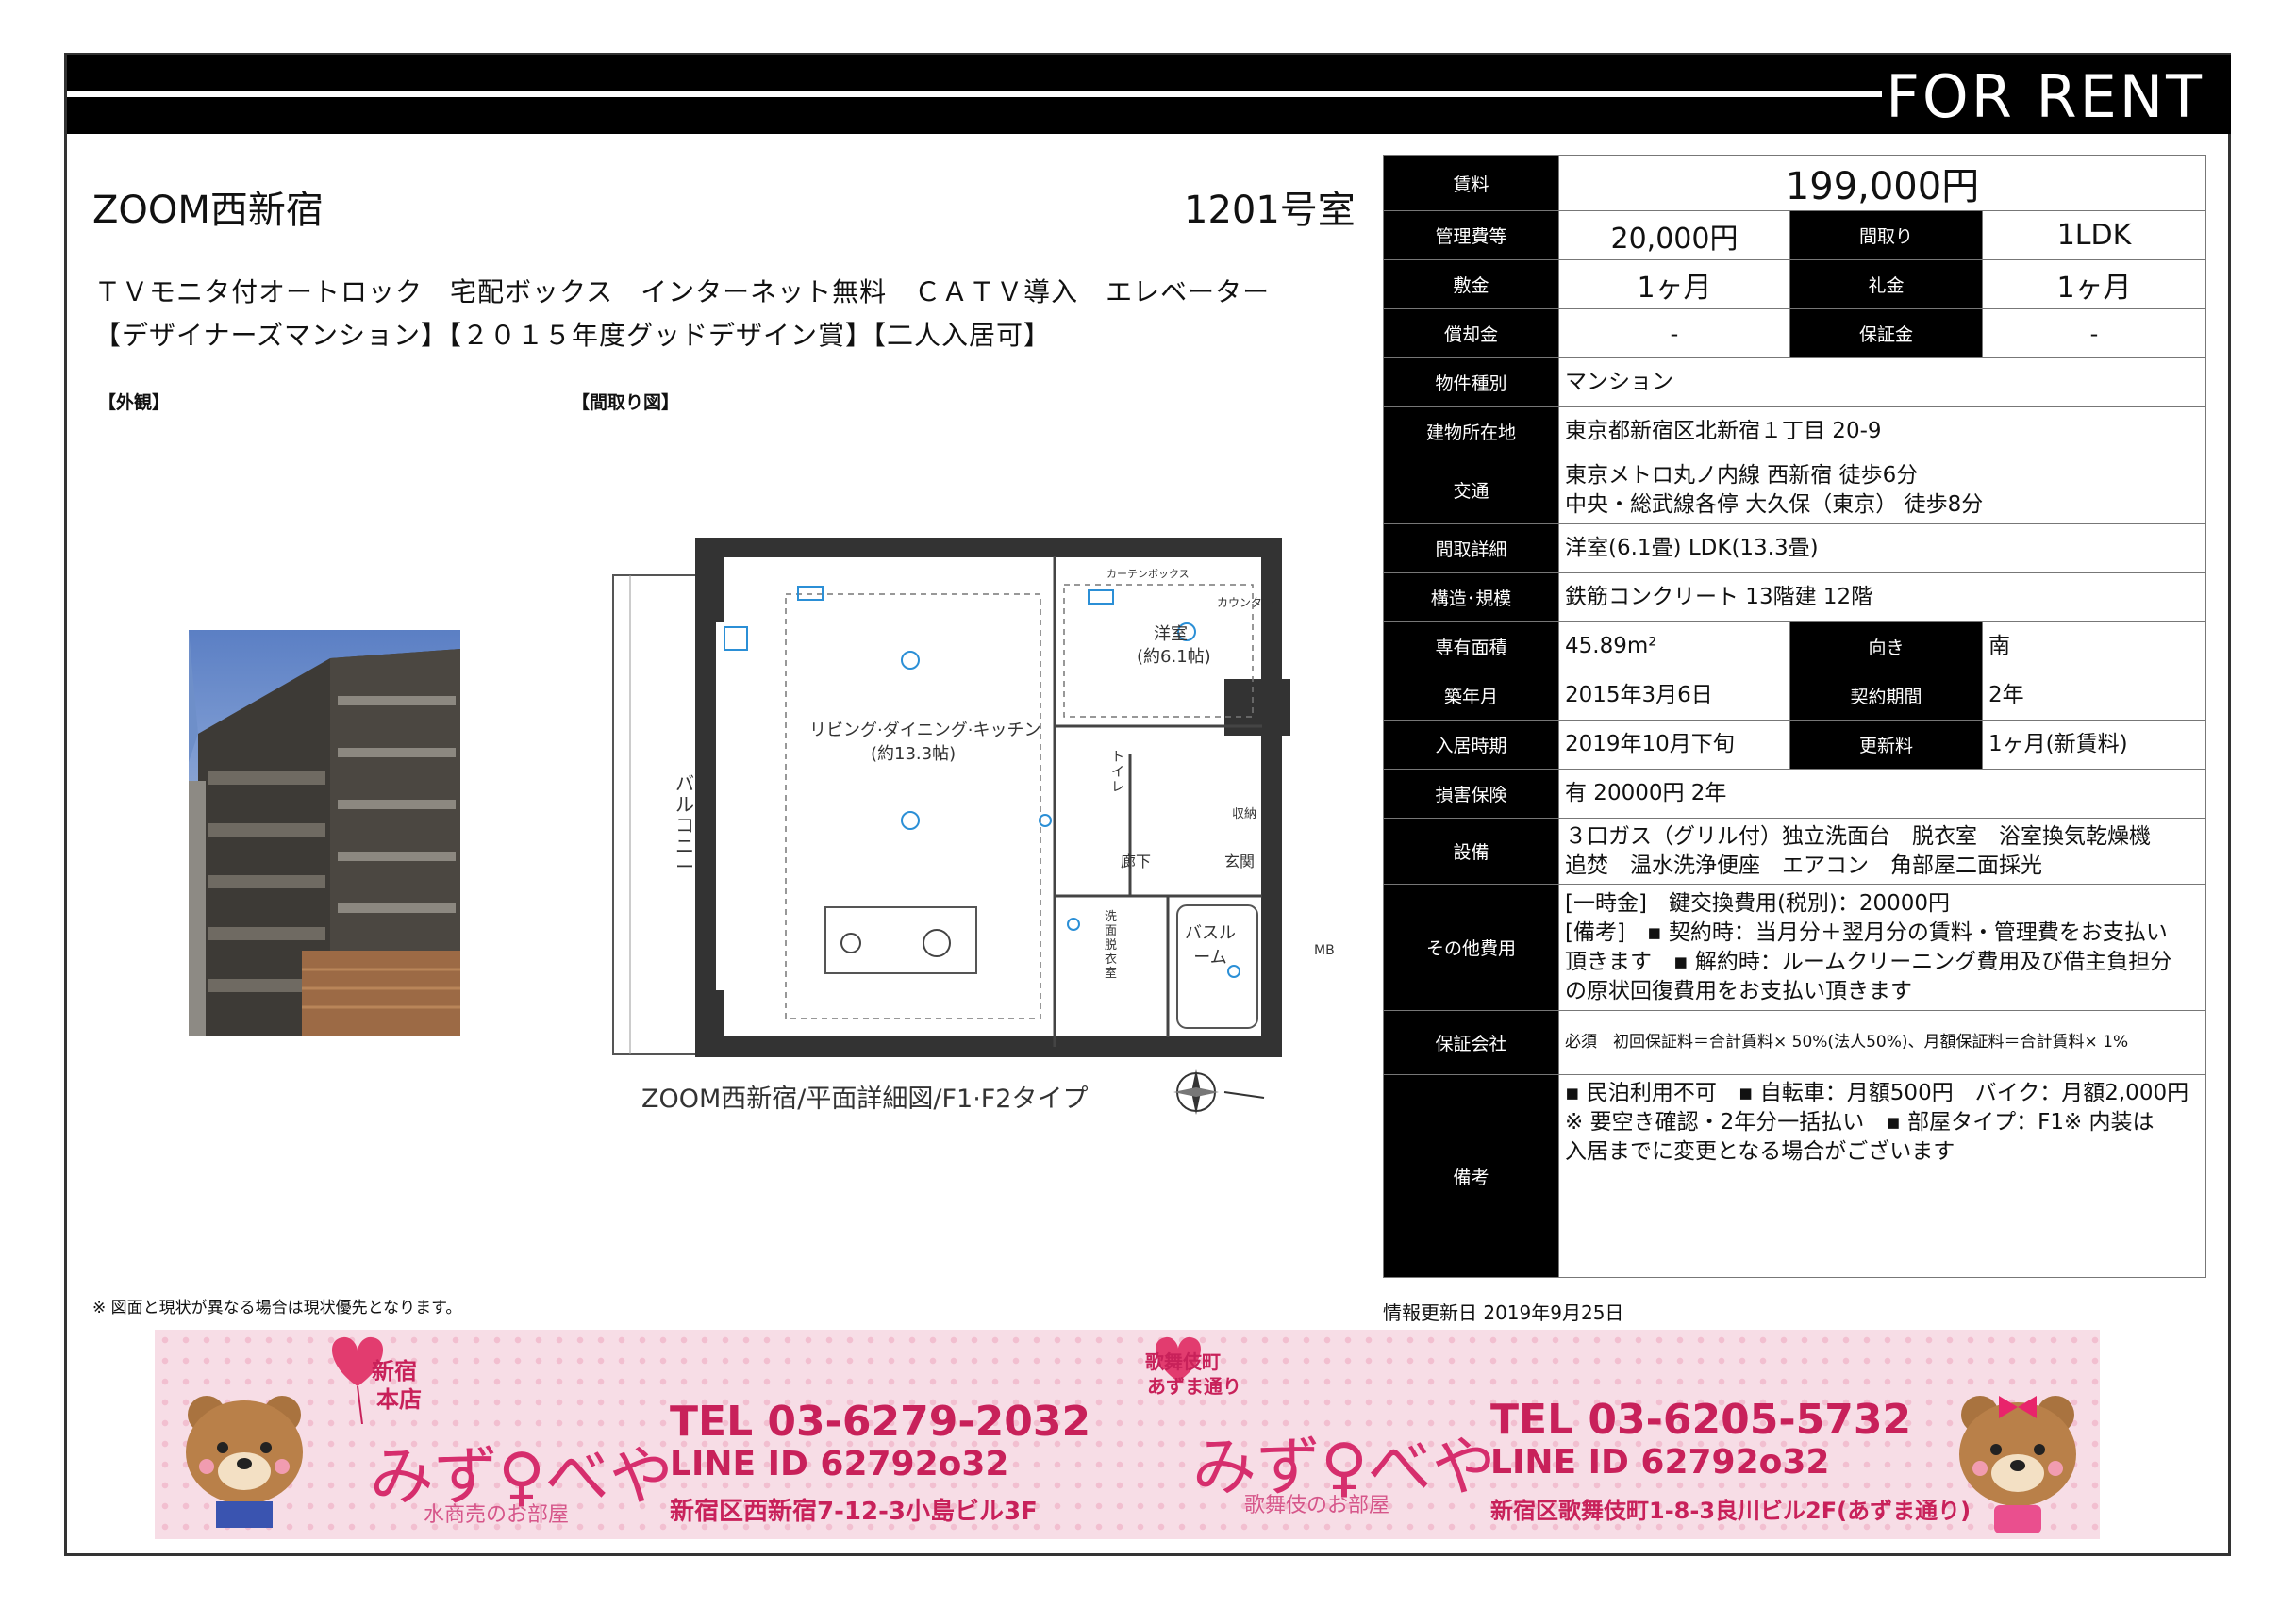  I want to click on store1-area-tag-line2: 本店, so click(399, 1399).